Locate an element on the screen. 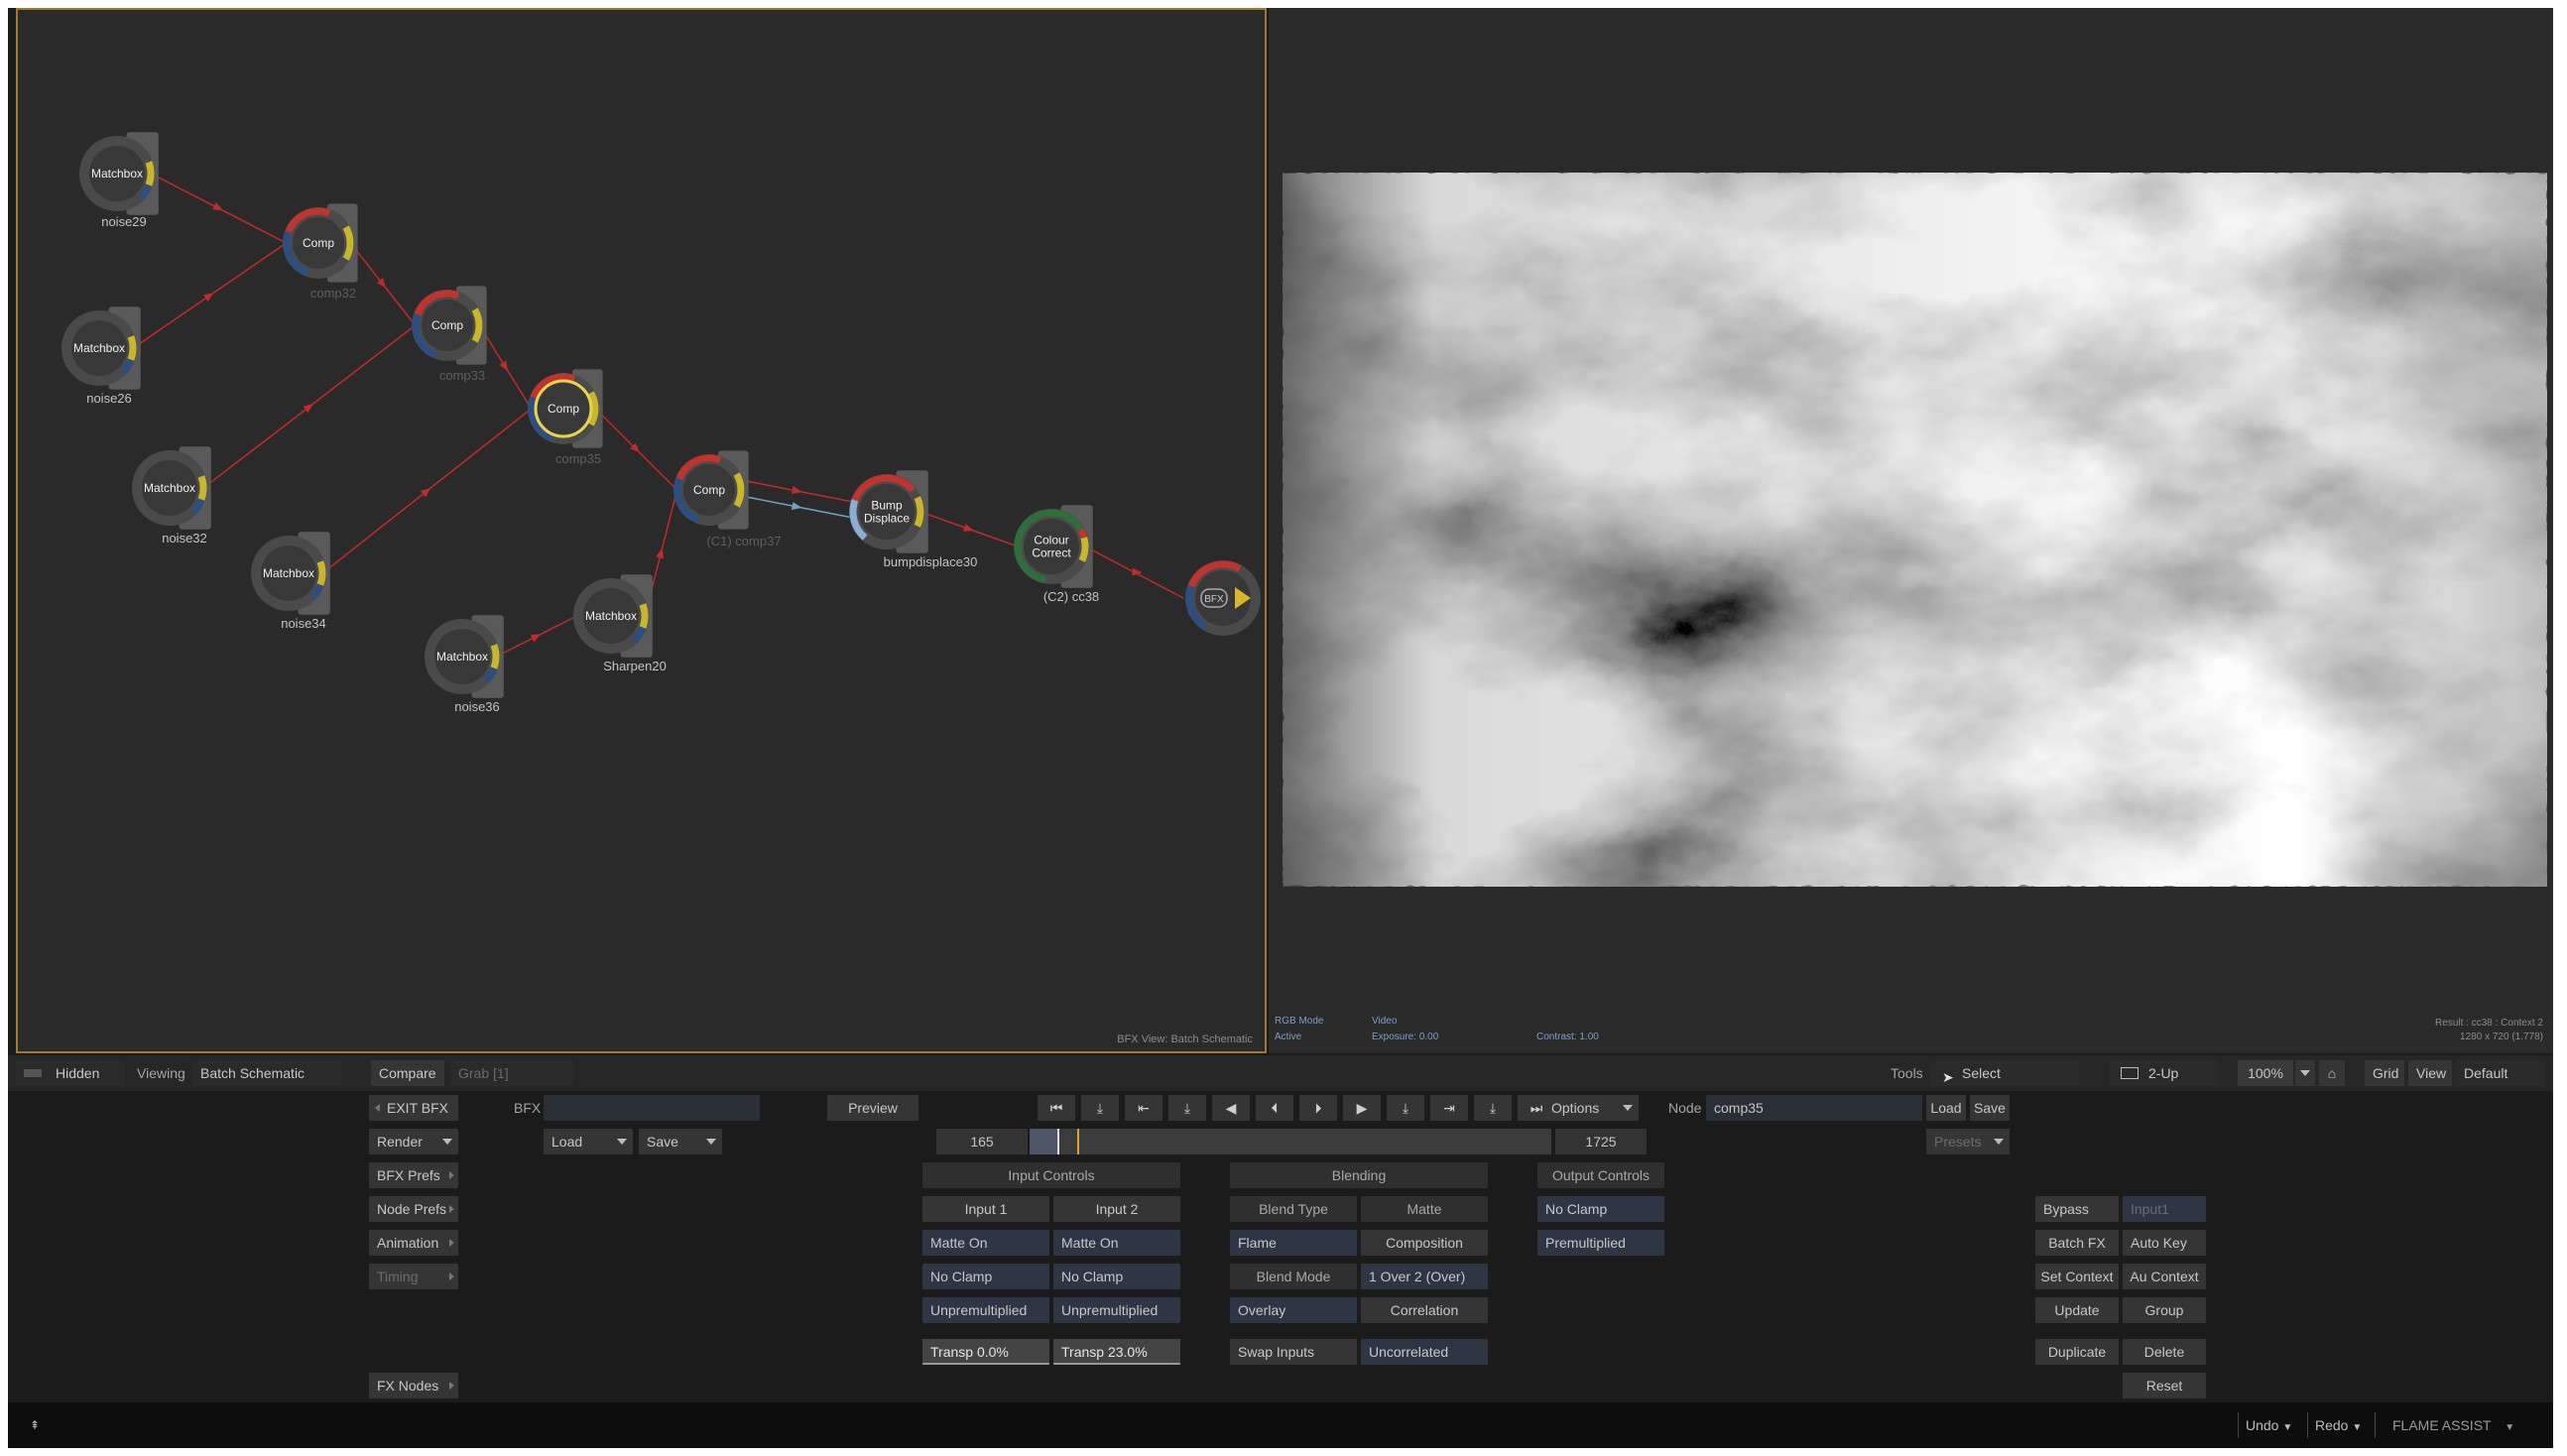 This screenshot has width=2567, height=1456. swap-inputs-button: Swap Inputs is located at coordinates (1293, 1352).